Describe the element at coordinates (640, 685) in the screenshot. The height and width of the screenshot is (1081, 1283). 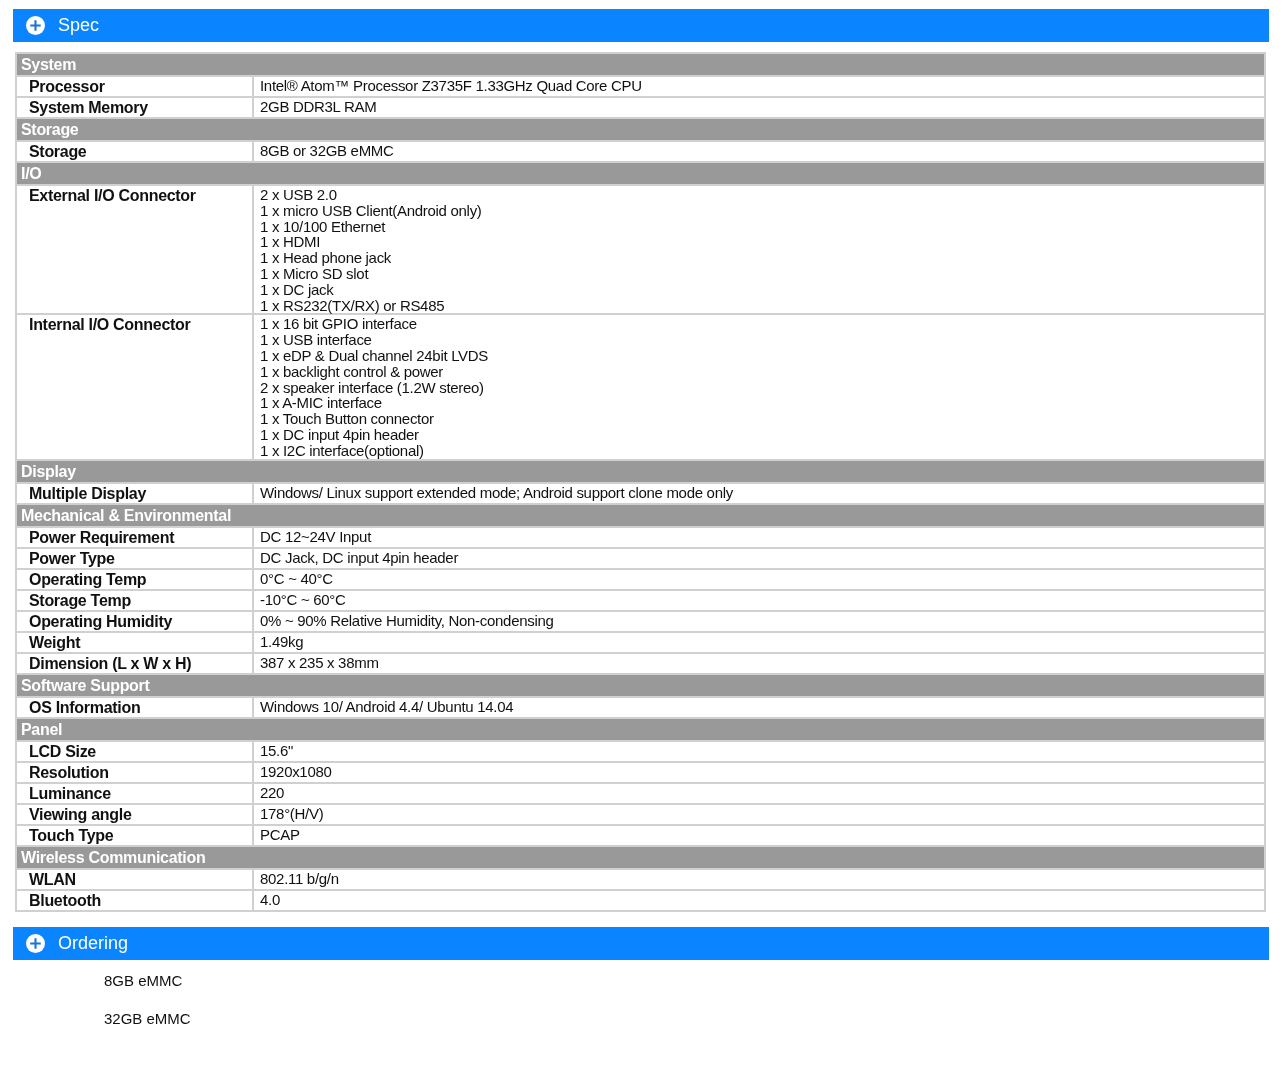
I see `section-heading: Software Support` at that location.